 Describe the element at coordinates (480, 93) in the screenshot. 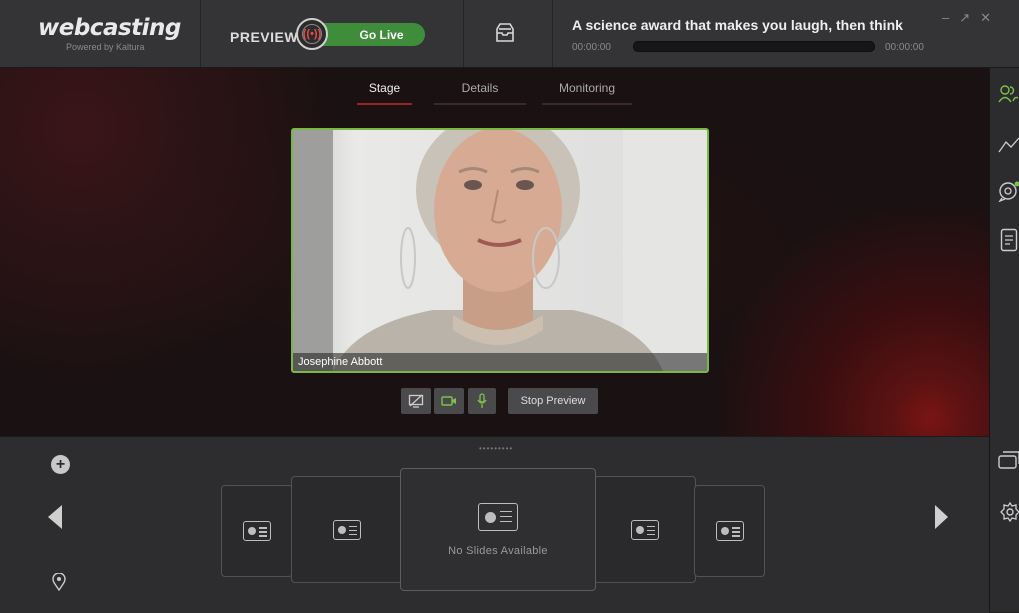

I see `tab-details: Details` at that location.